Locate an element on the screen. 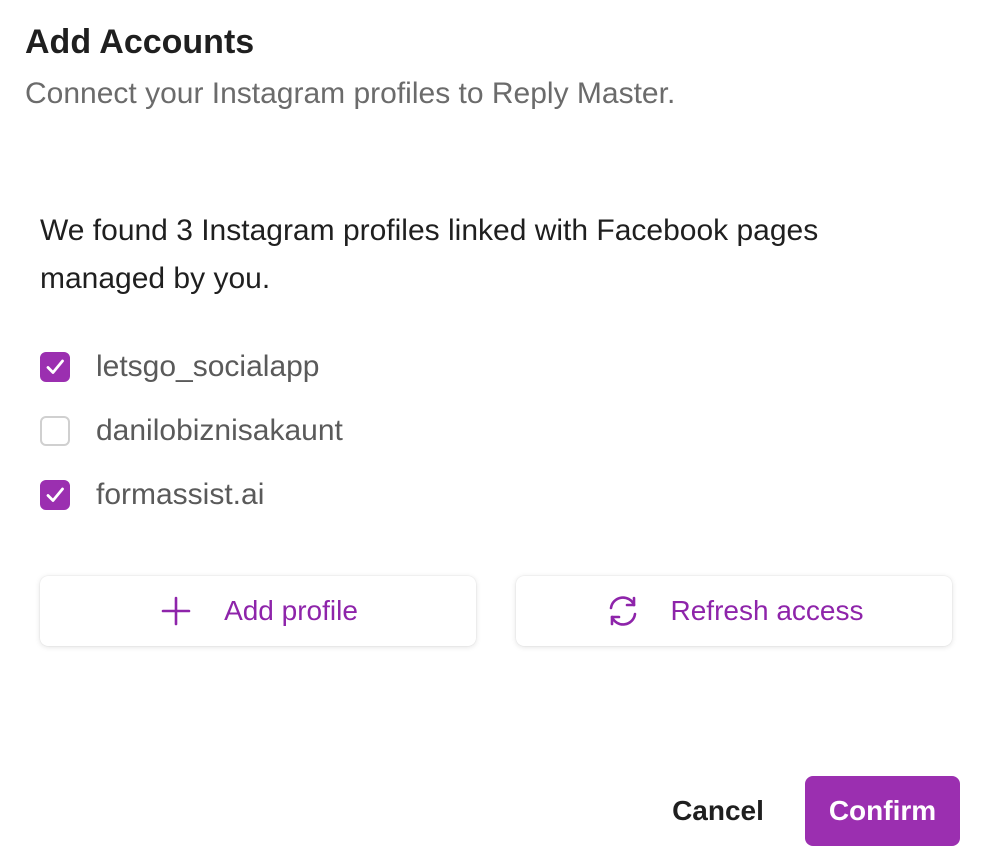 The height and width of the screenshot is (861, 1003). refresh-access-label: Refresh access is located at coordinates (767, 610).